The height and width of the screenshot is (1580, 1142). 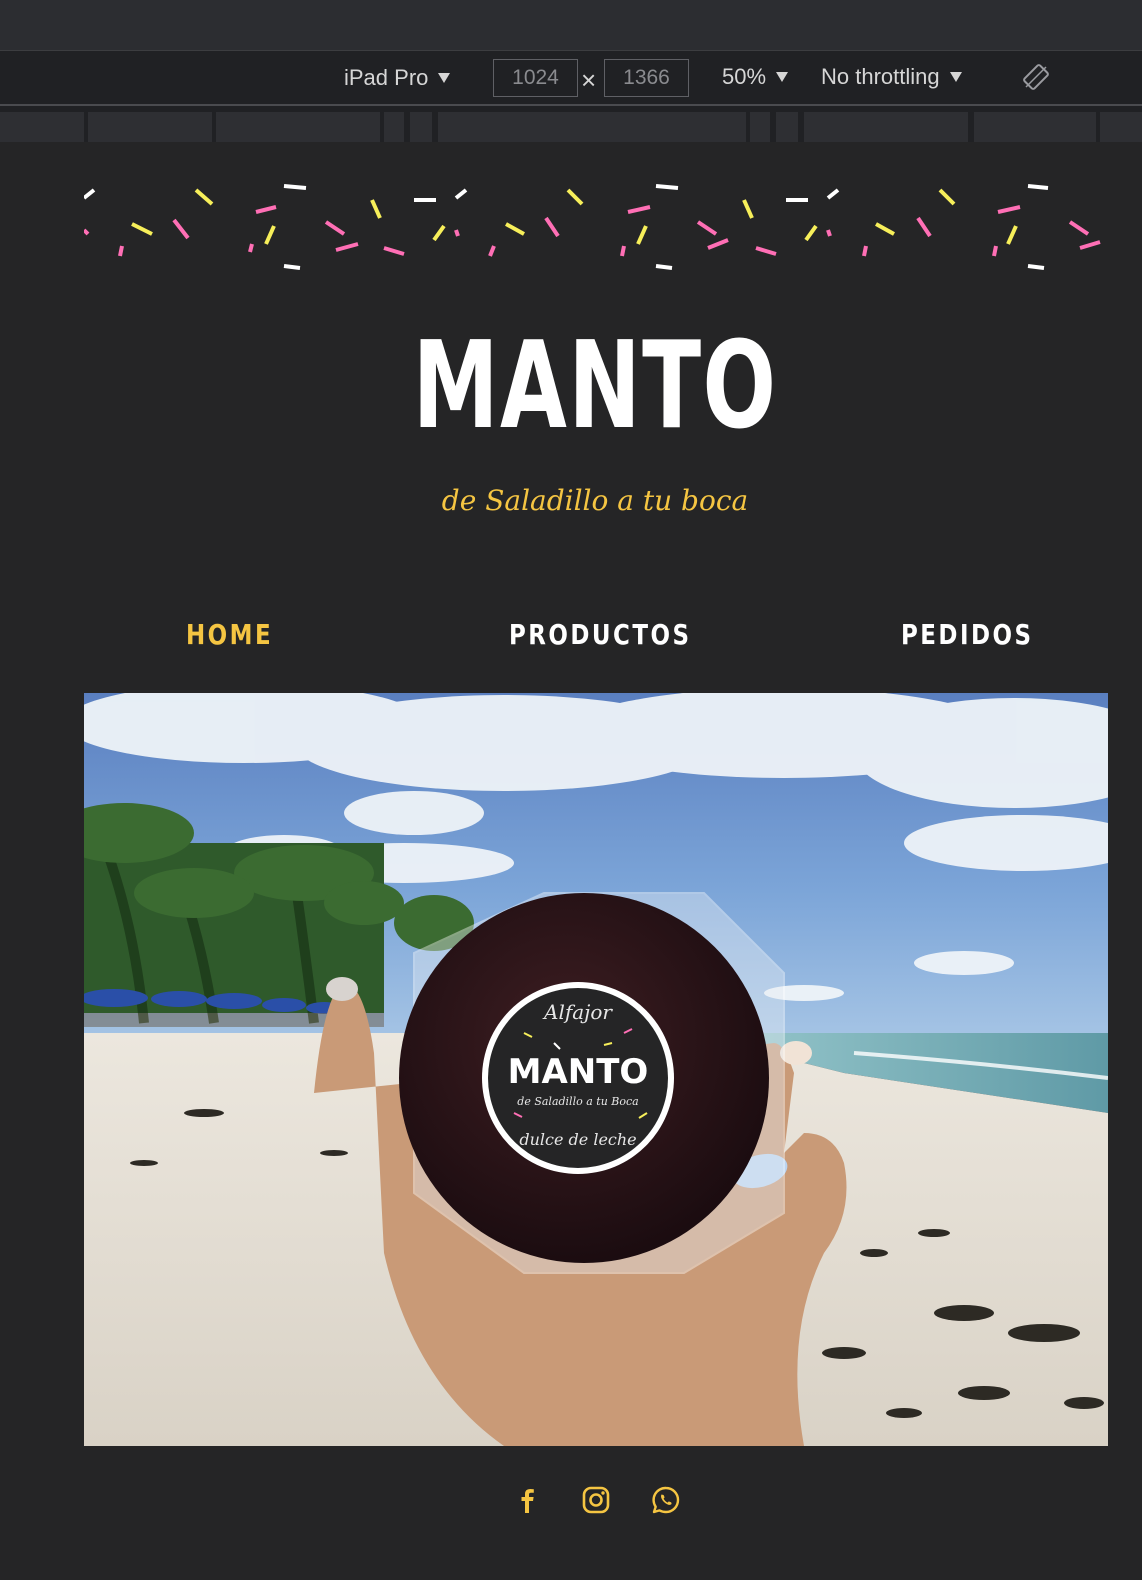 I want to click on label-sub-text: de Saladillo a tu Boca, so click(x=577, y=1101).